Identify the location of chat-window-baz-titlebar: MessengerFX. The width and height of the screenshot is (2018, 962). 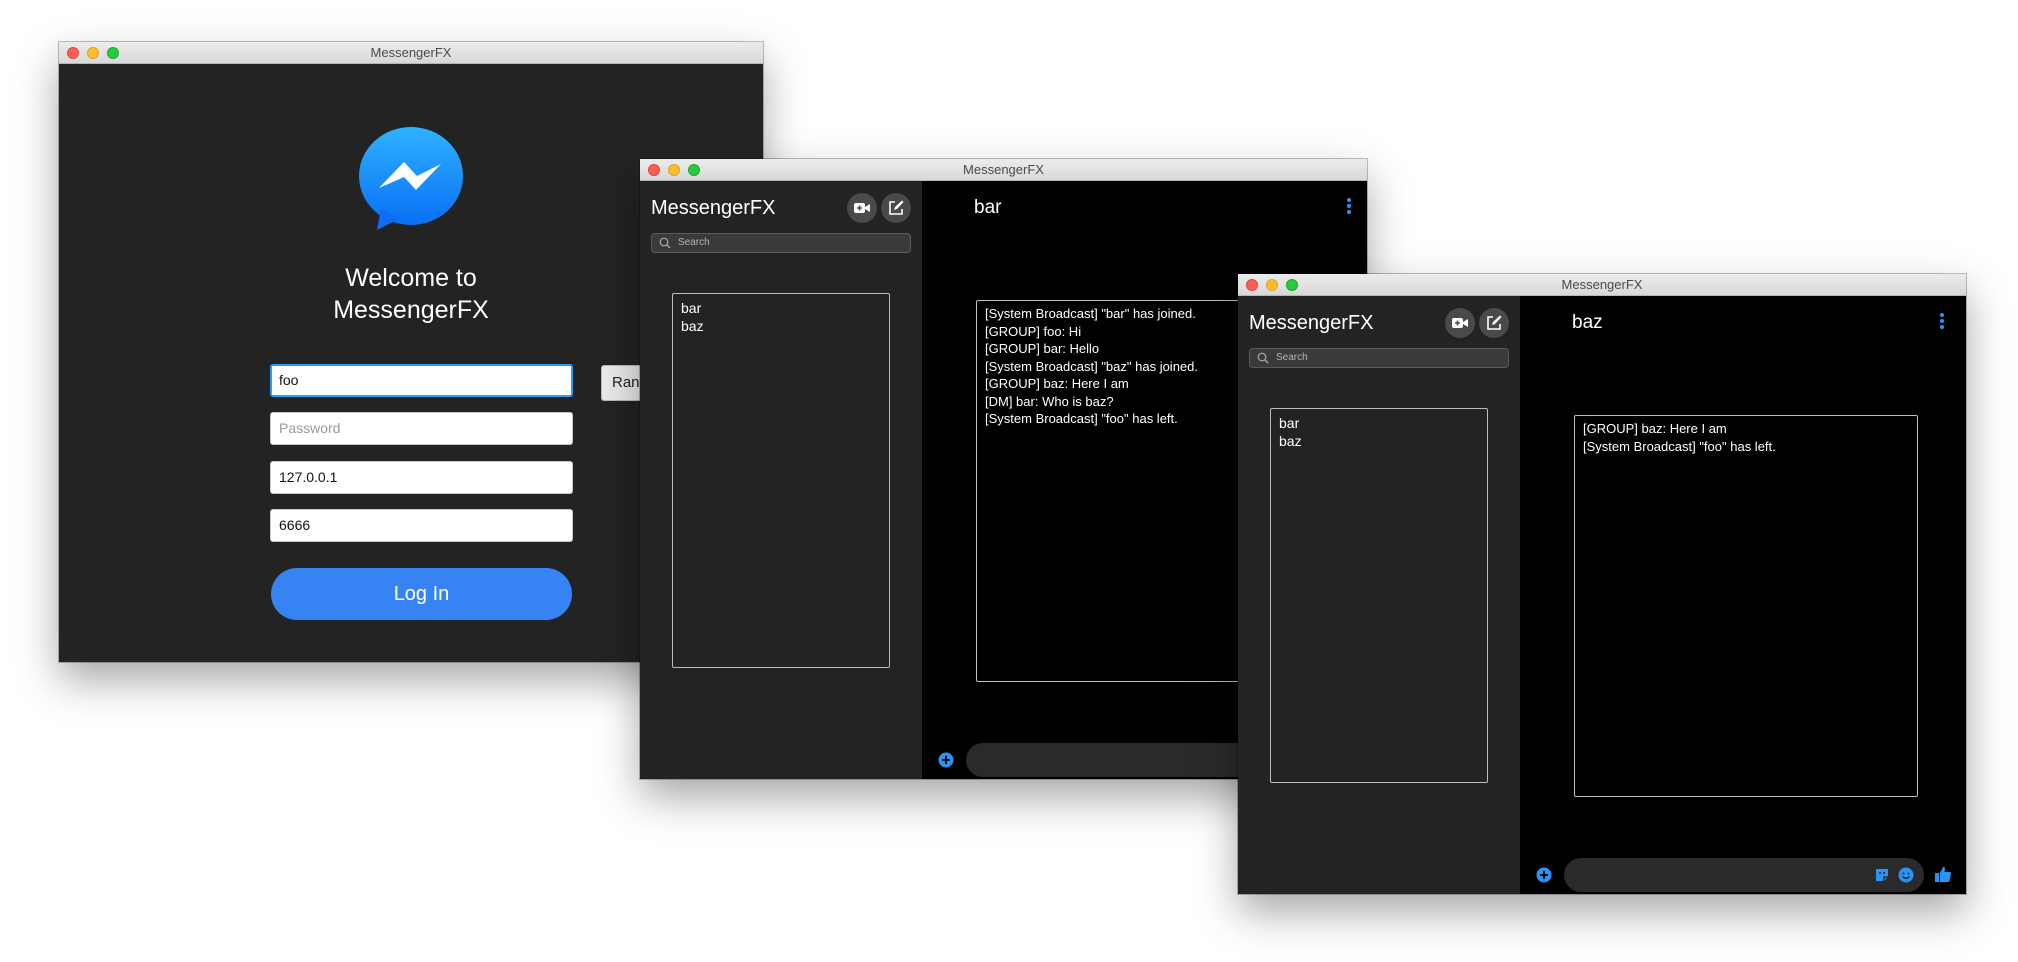
(1602, 285).